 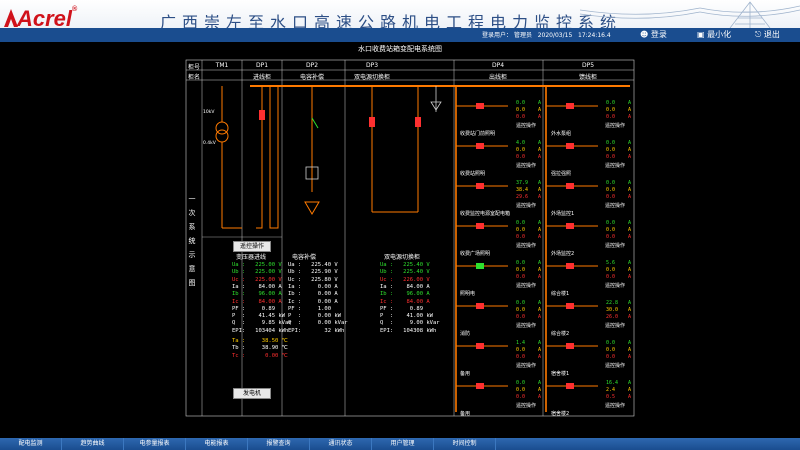 What do you see at coordinates (93, 444) in the screenshot?
I see `tab-trend-curve: 趋势曲线` at bounding box center [93, 444].